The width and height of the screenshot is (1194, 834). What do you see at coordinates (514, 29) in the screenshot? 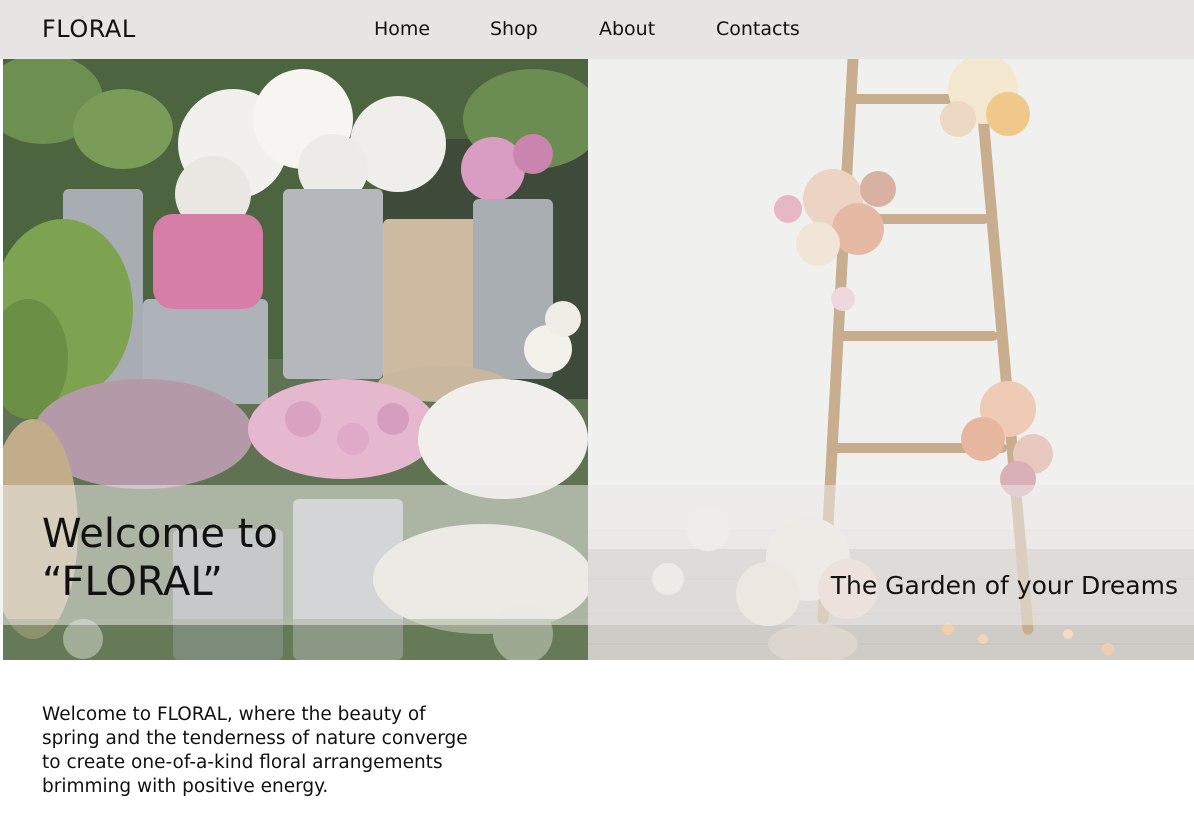
I see `nav-link-shop: Shop` at bounding box center [514, 29].